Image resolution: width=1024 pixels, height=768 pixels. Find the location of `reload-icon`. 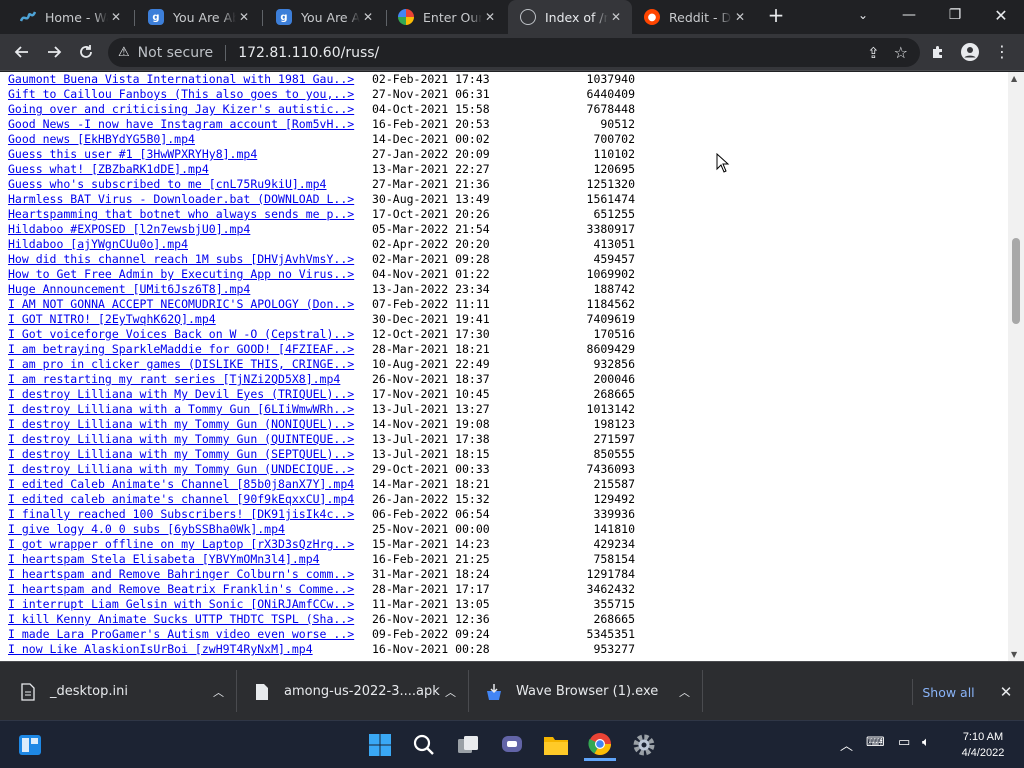

reload-icon is located at coordinates (86, 51).